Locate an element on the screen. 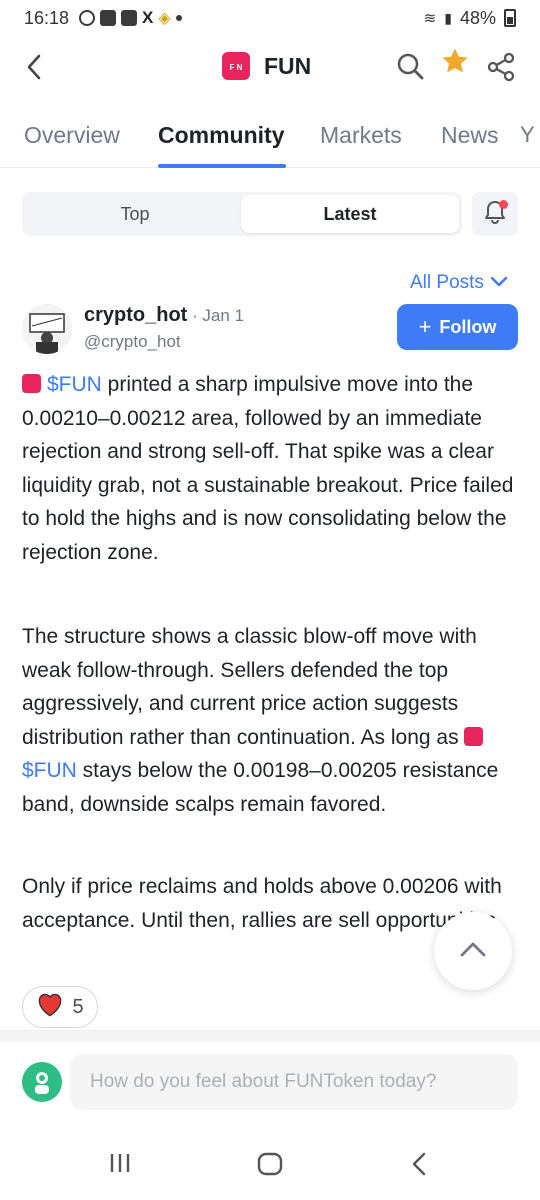  author-handle: @crypto_hot is located at coordinates (132, 341).